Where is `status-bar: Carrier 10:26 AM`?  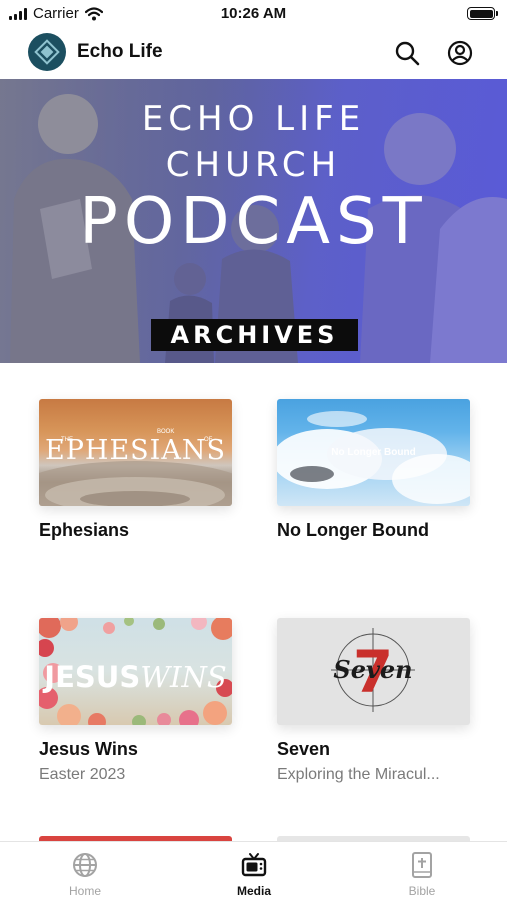
status-bar: Carrier 10:26 AM is located at coordinates (253, 15).